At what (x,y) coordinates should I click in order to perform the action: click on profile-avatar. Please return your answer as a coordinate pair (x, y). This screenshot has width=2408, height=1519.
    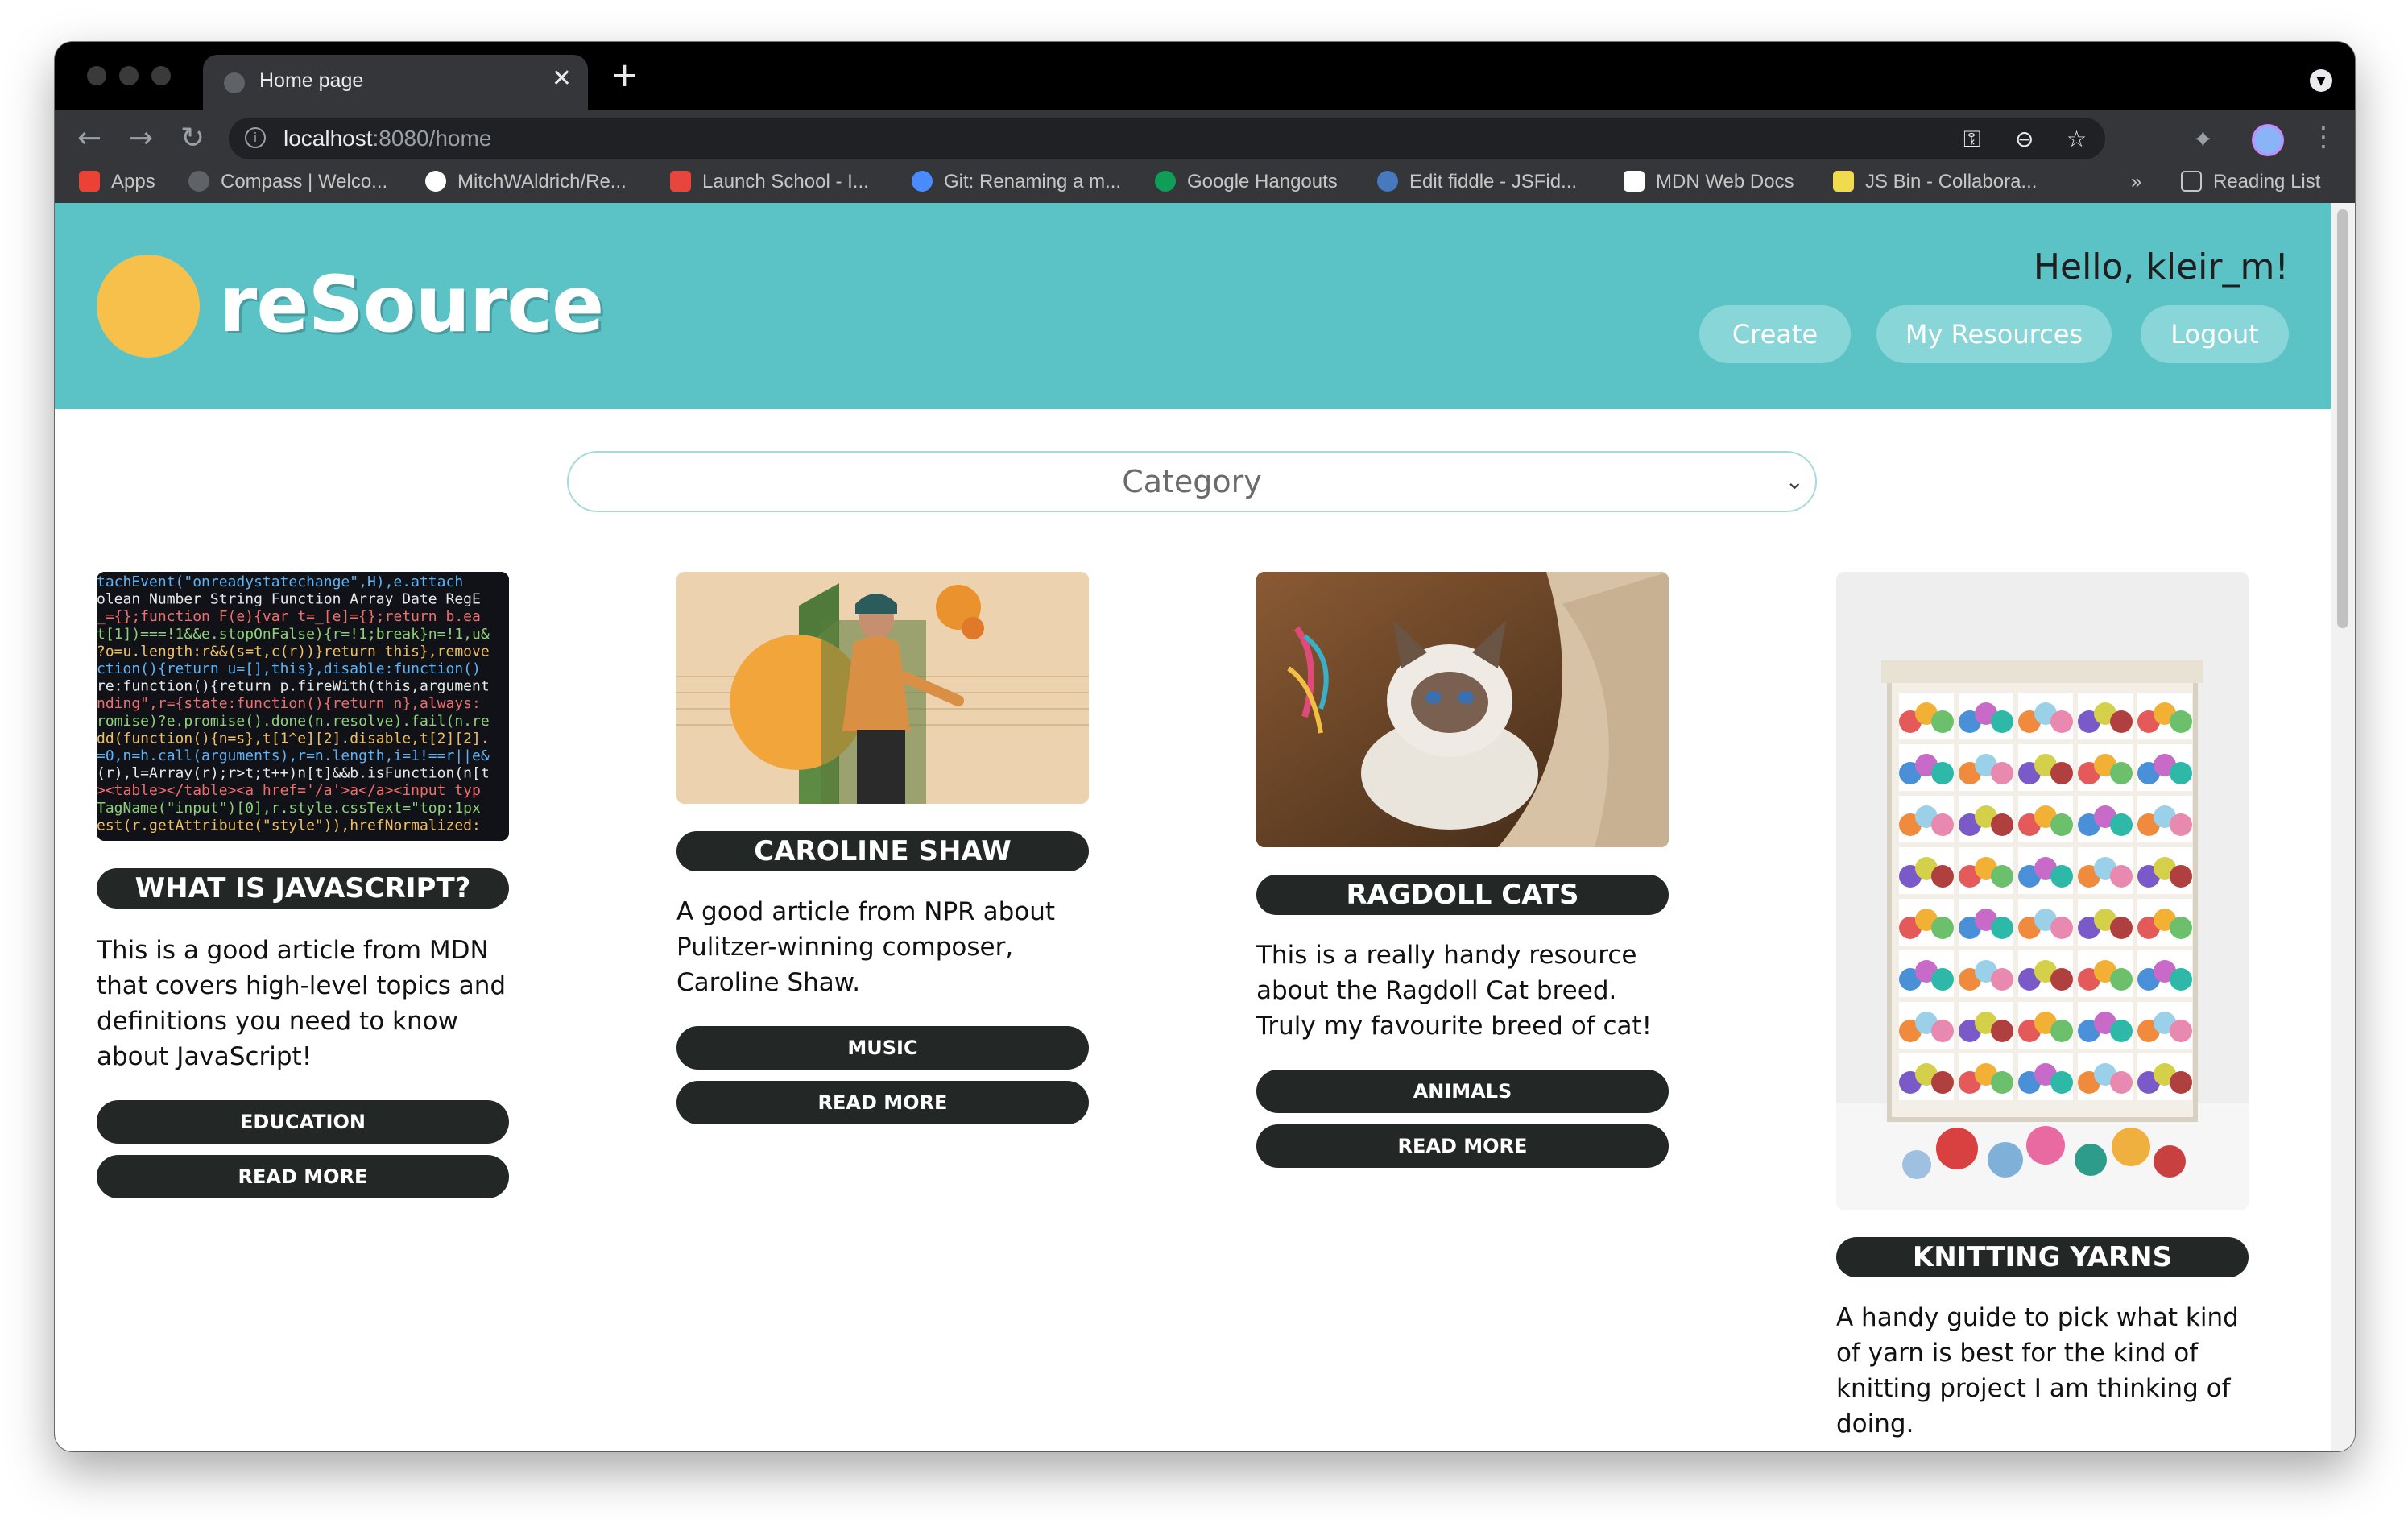
    Looking at the image, I should click on (2268, 140).